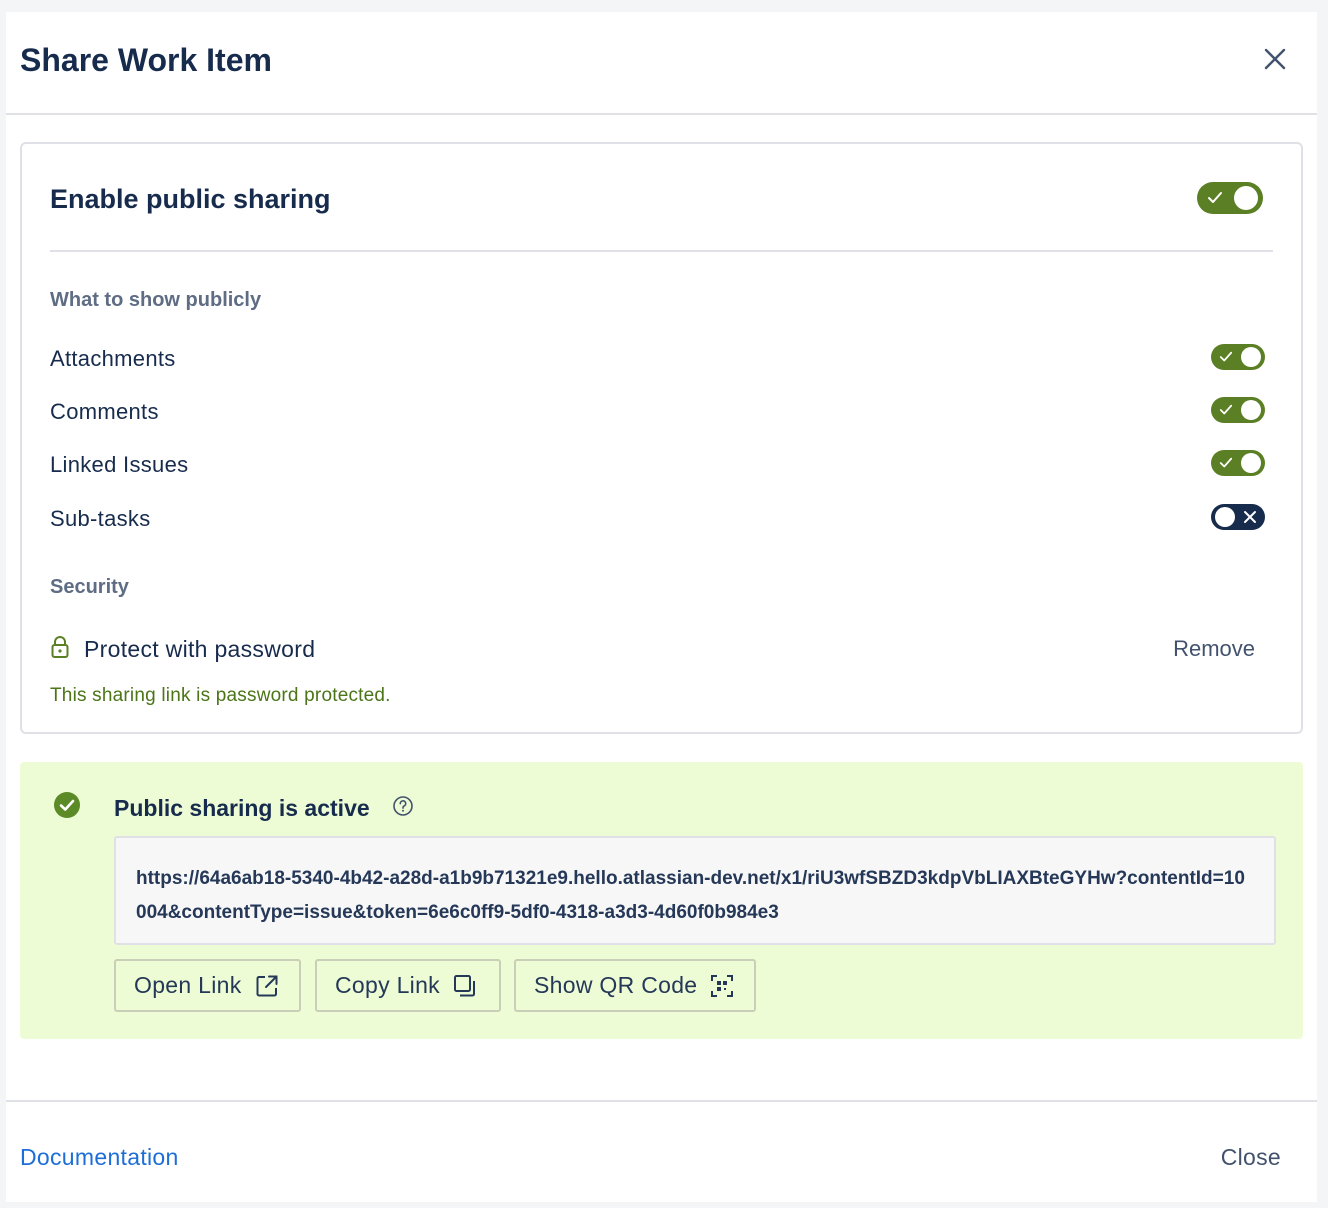 The image size is (1328, 1208). I want to click on close-button: Close, so click(1251, 1157).